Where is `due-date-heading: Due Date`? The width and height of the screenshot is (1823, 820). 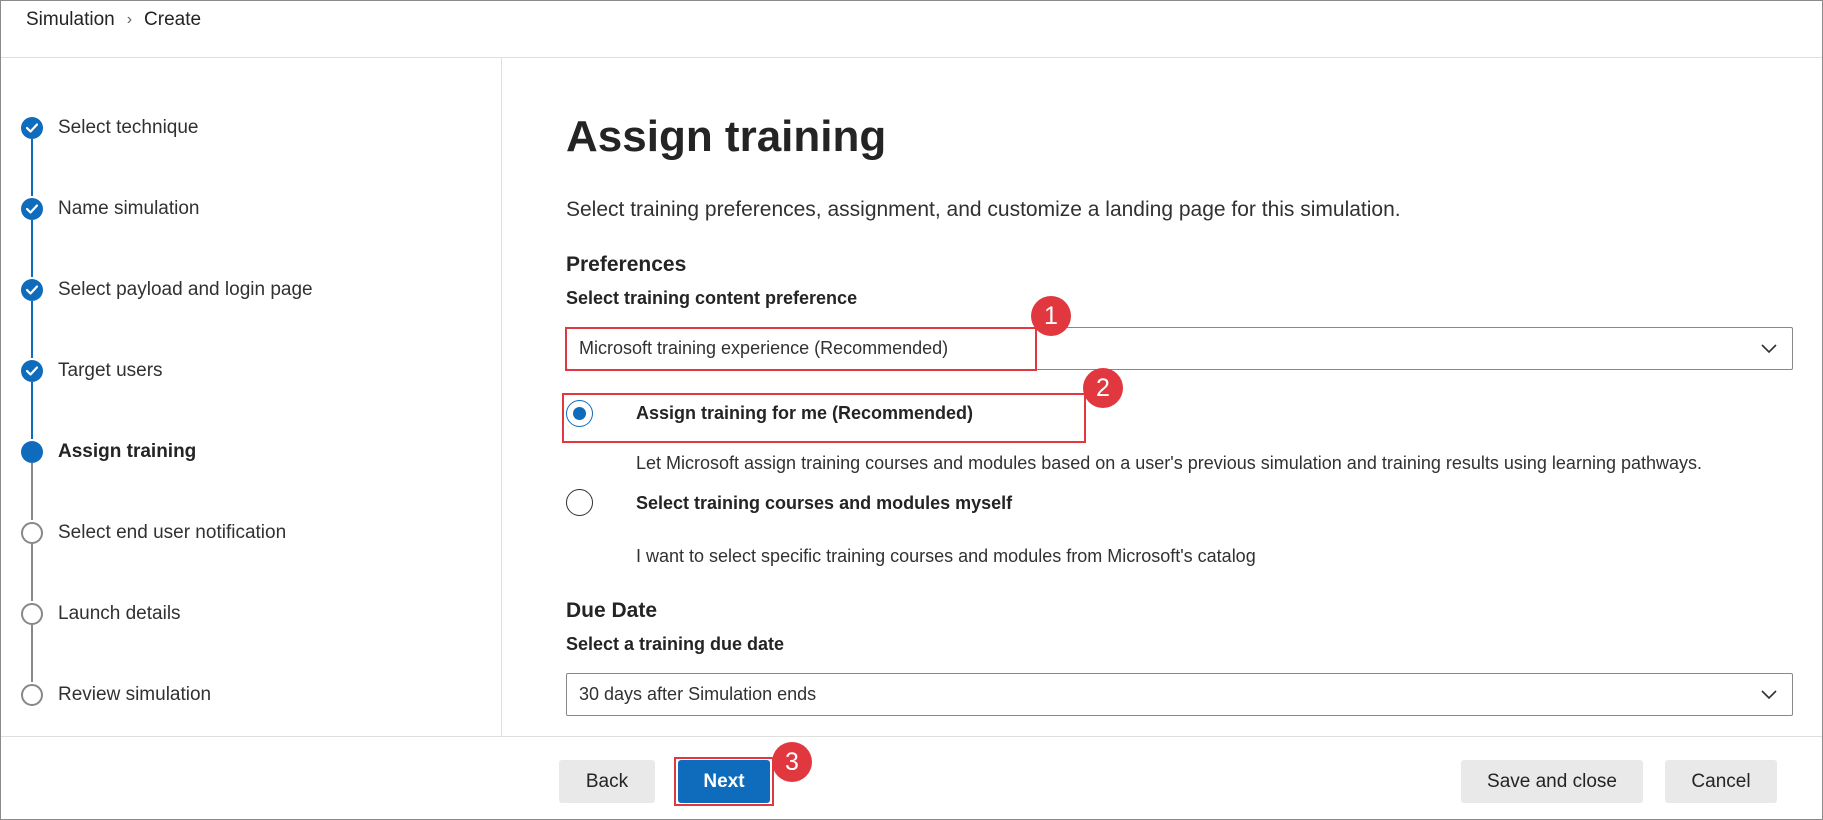 due-date-heading: Due Date is located at coordinates (612, 610).